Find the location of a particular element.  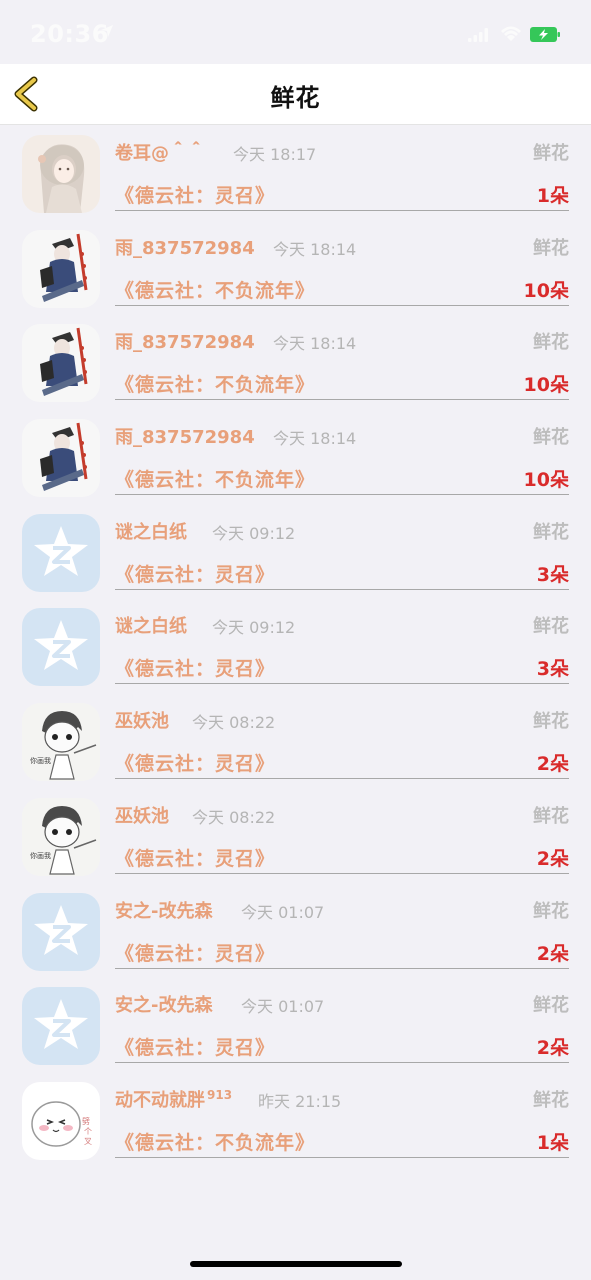

timestamp: 今天 08:22 is located at coordinates (234, 817).